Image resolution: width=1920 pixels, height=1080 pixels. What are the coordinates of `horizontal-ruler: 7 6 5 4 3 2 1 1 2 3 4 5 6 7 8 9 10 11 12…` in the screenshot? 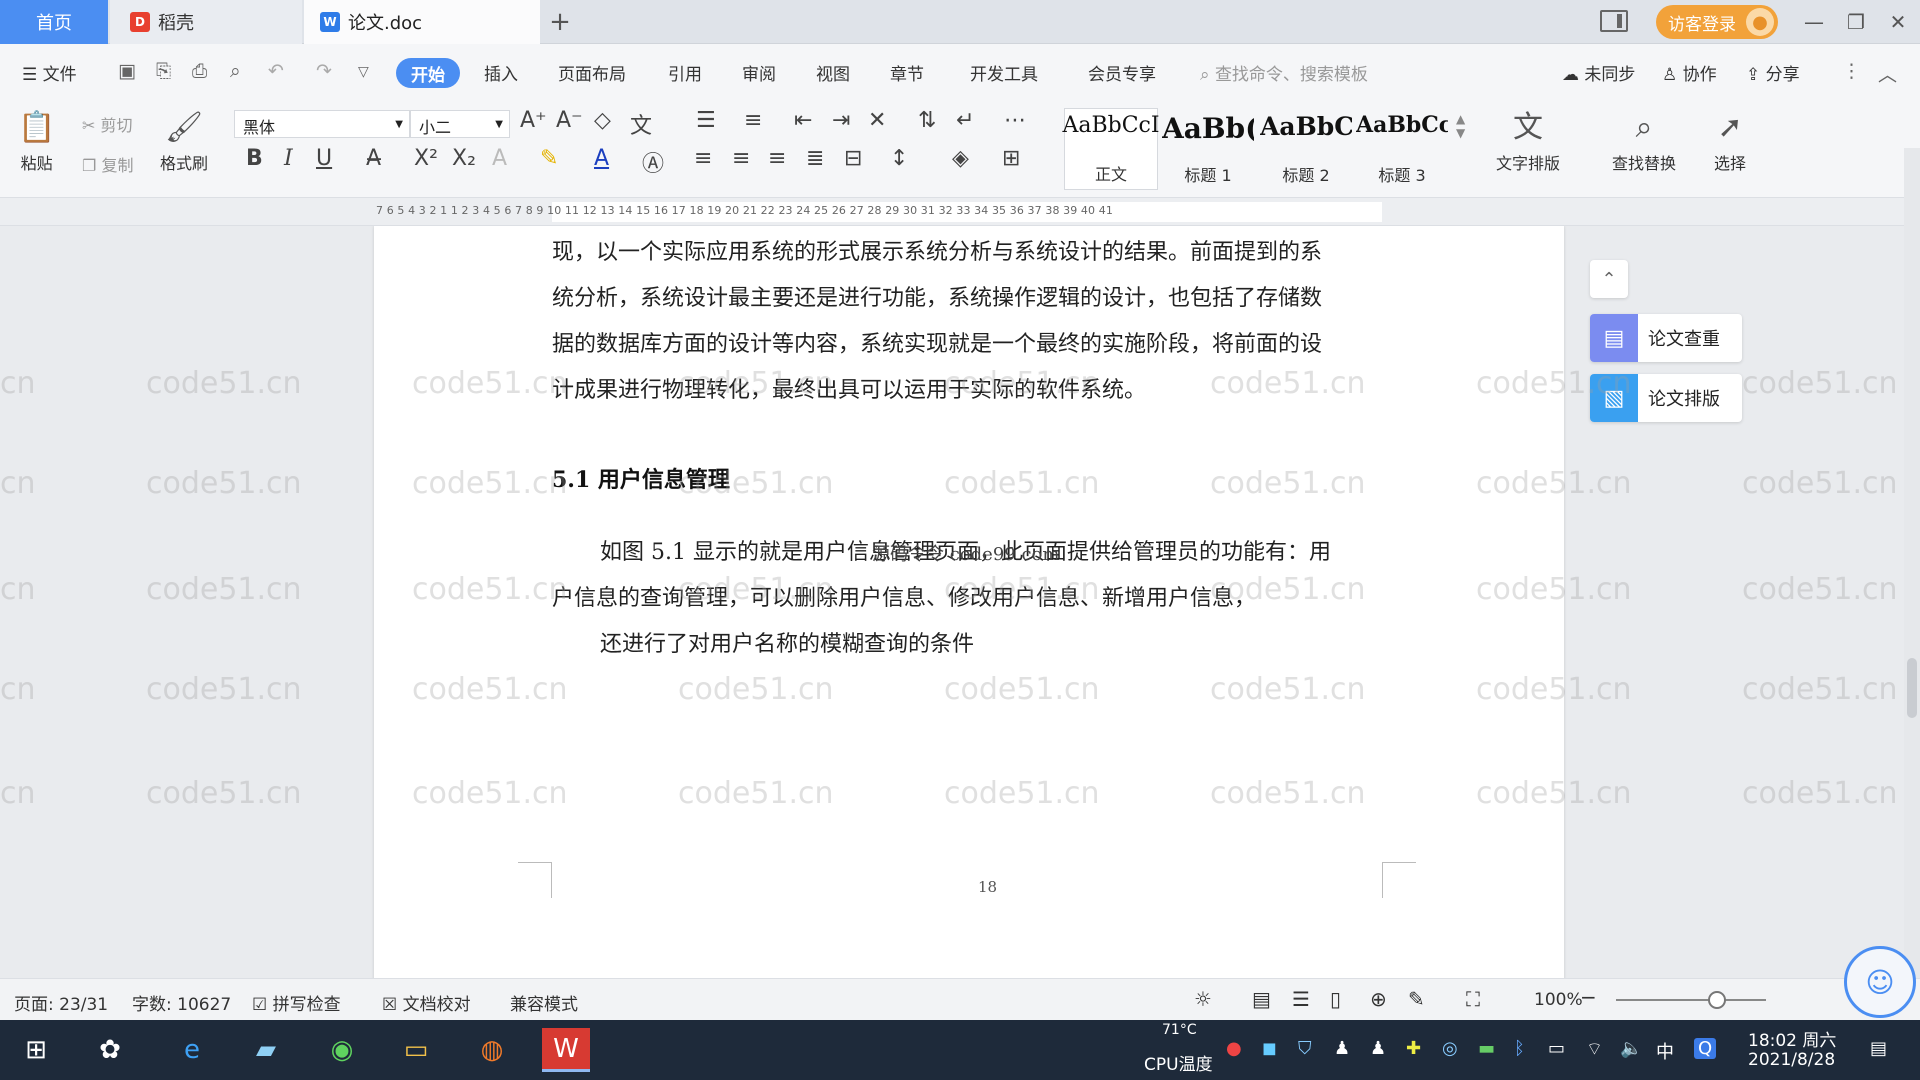 It's located at (960, 212).